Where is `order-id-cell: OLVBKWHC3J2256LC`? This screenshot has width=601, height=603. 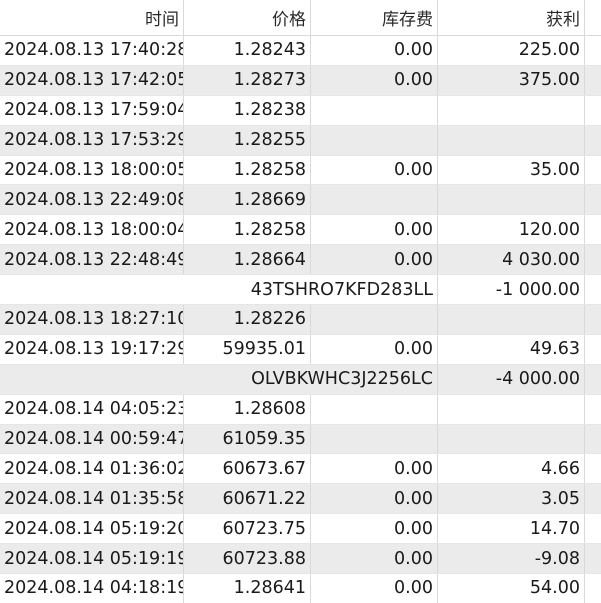 order-id-cell: OLVBKWHC3J2256LC is located at coordinates (219, 379).